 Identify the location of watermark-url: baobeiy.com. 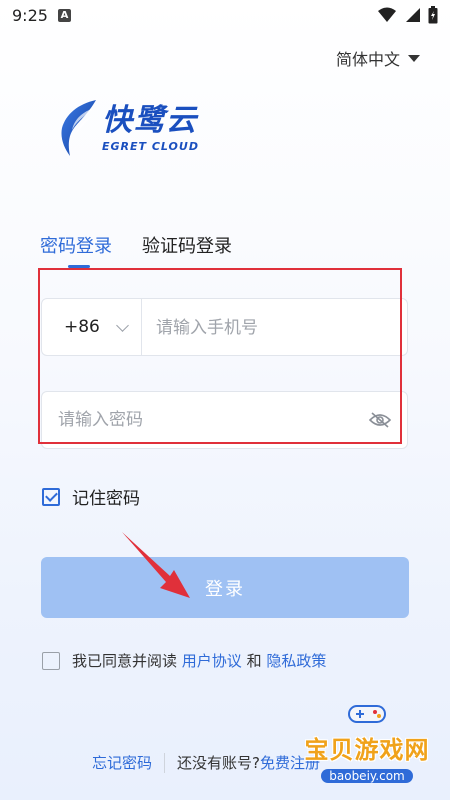
(367, 776).